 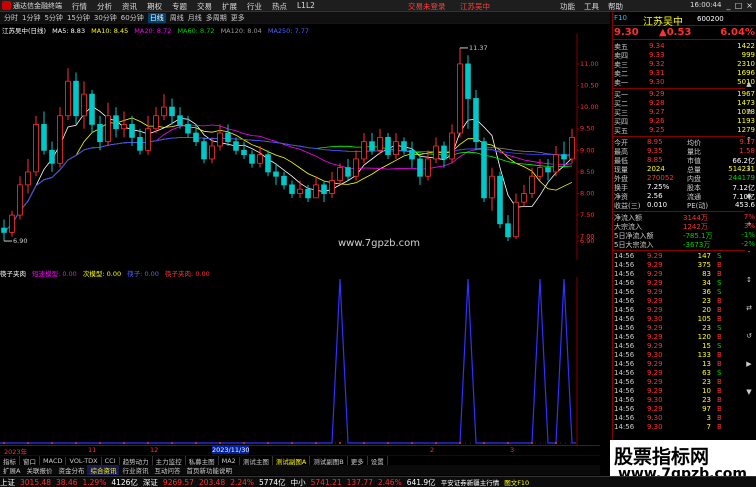 I want to click on side-tool-icon: ⇄, so click(x=749, y=308).